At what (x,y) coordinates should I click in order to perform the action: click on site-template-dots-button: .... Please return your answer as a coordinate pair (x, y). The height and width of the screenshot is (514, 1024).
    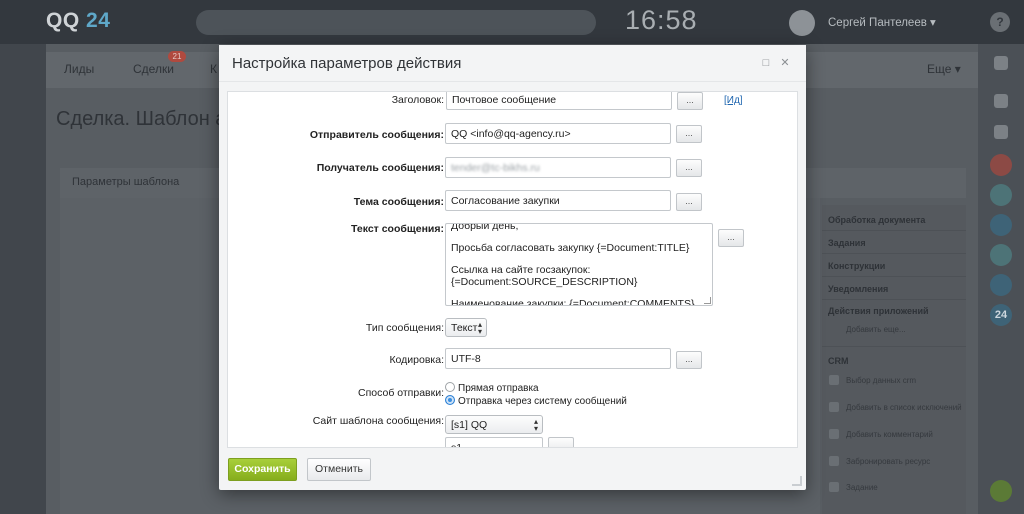
    Looking at the image, I should click on (561, 442).